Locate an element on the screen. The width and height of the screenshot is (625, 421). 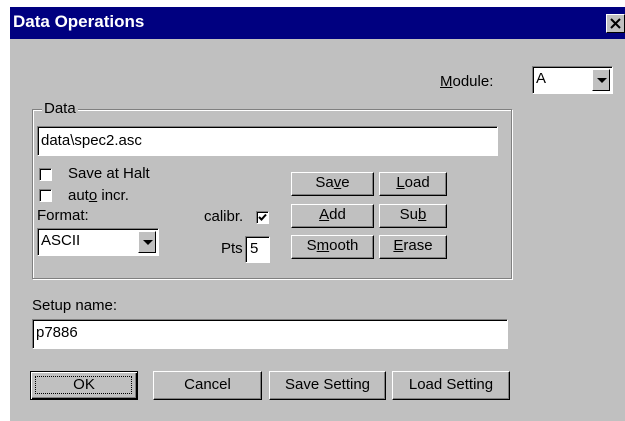
focus-rectangle is located at coordinates (83, 385).